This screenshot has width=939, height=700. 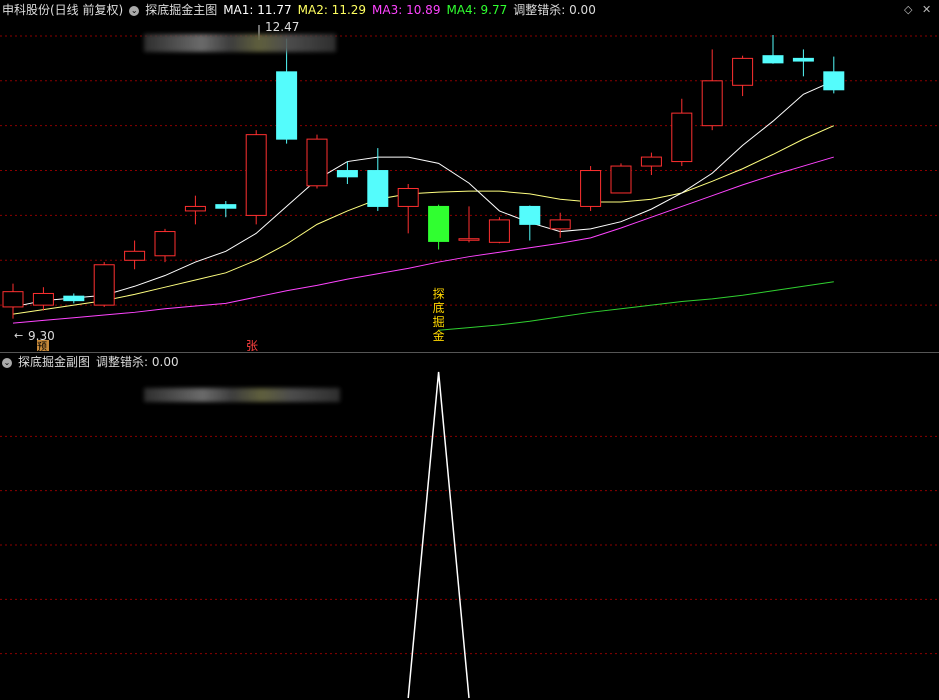 What do you see at coordinates (477, 10) in the screenshot?
I see `ma4-value: MA4: 9.77` at bounding box center [477, 10].